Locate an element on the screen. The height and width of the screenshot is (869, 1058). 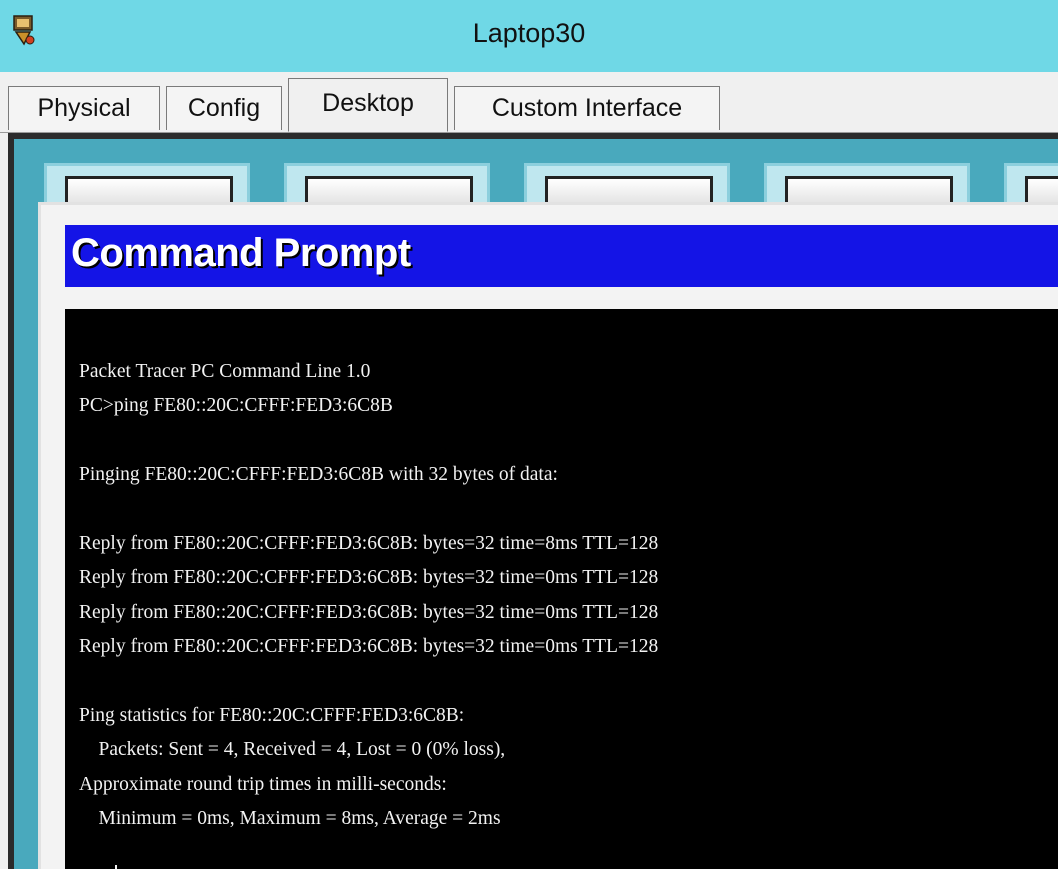
tab-config: Config is located at coordinates (224, 108).